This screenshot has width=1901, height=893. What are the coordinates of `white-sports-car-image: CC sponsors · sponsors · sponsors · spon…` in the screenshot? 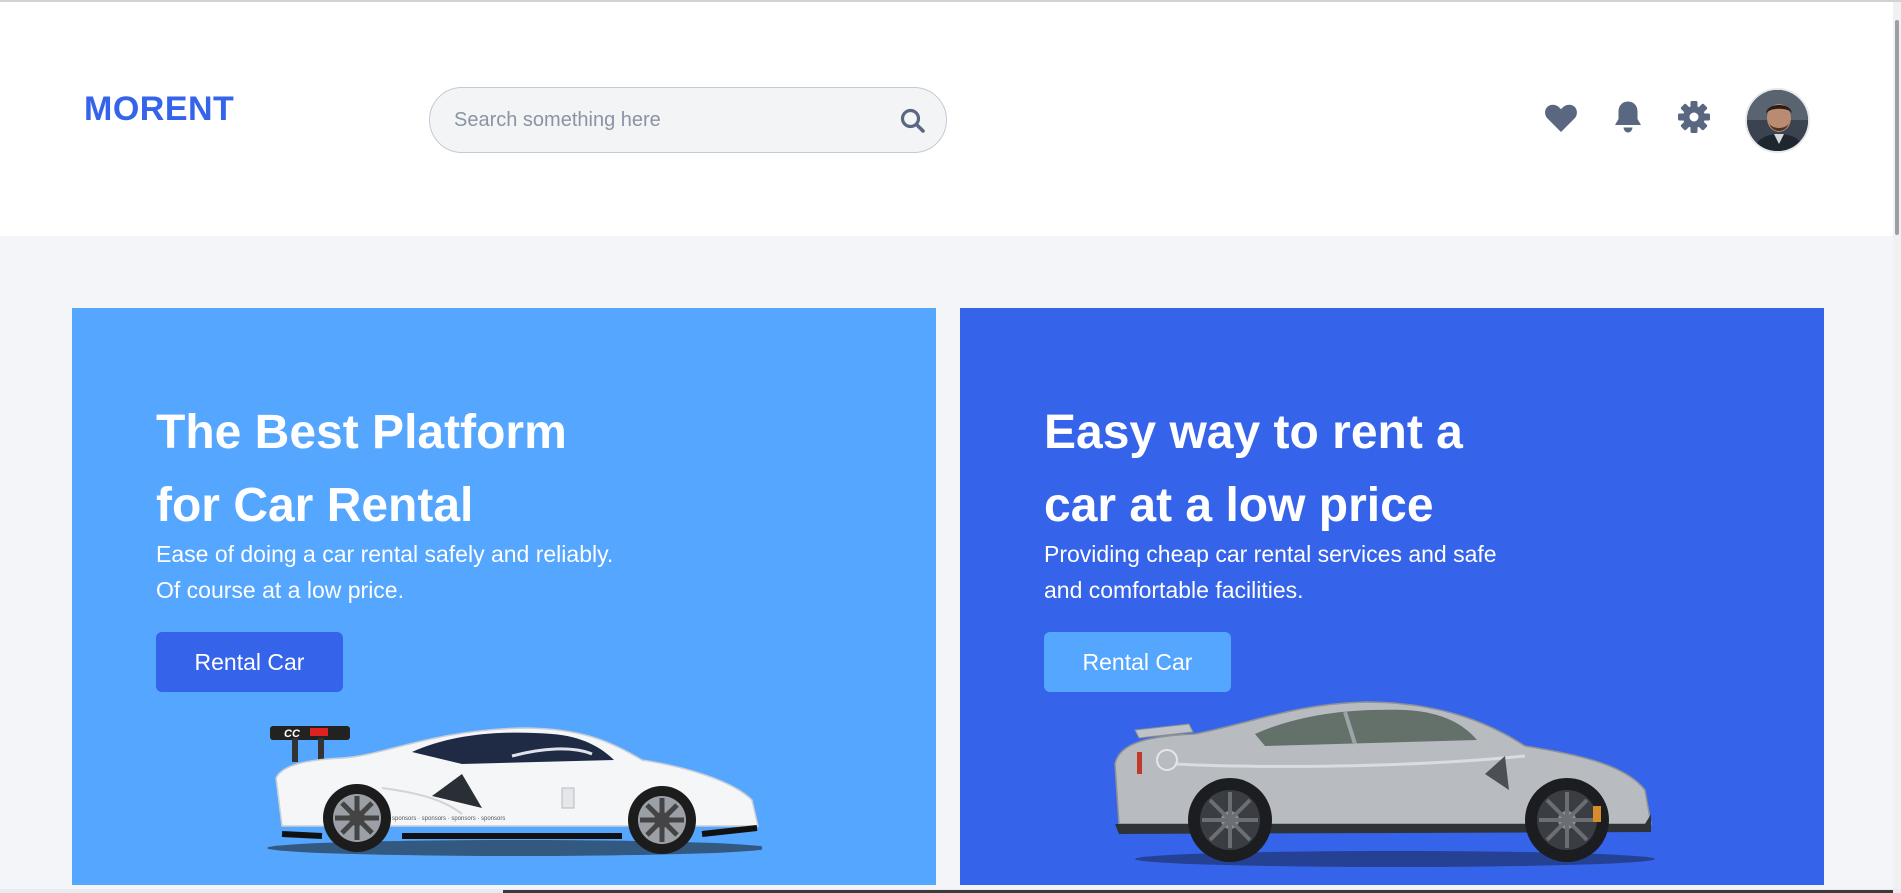 It's located at (514, 791).